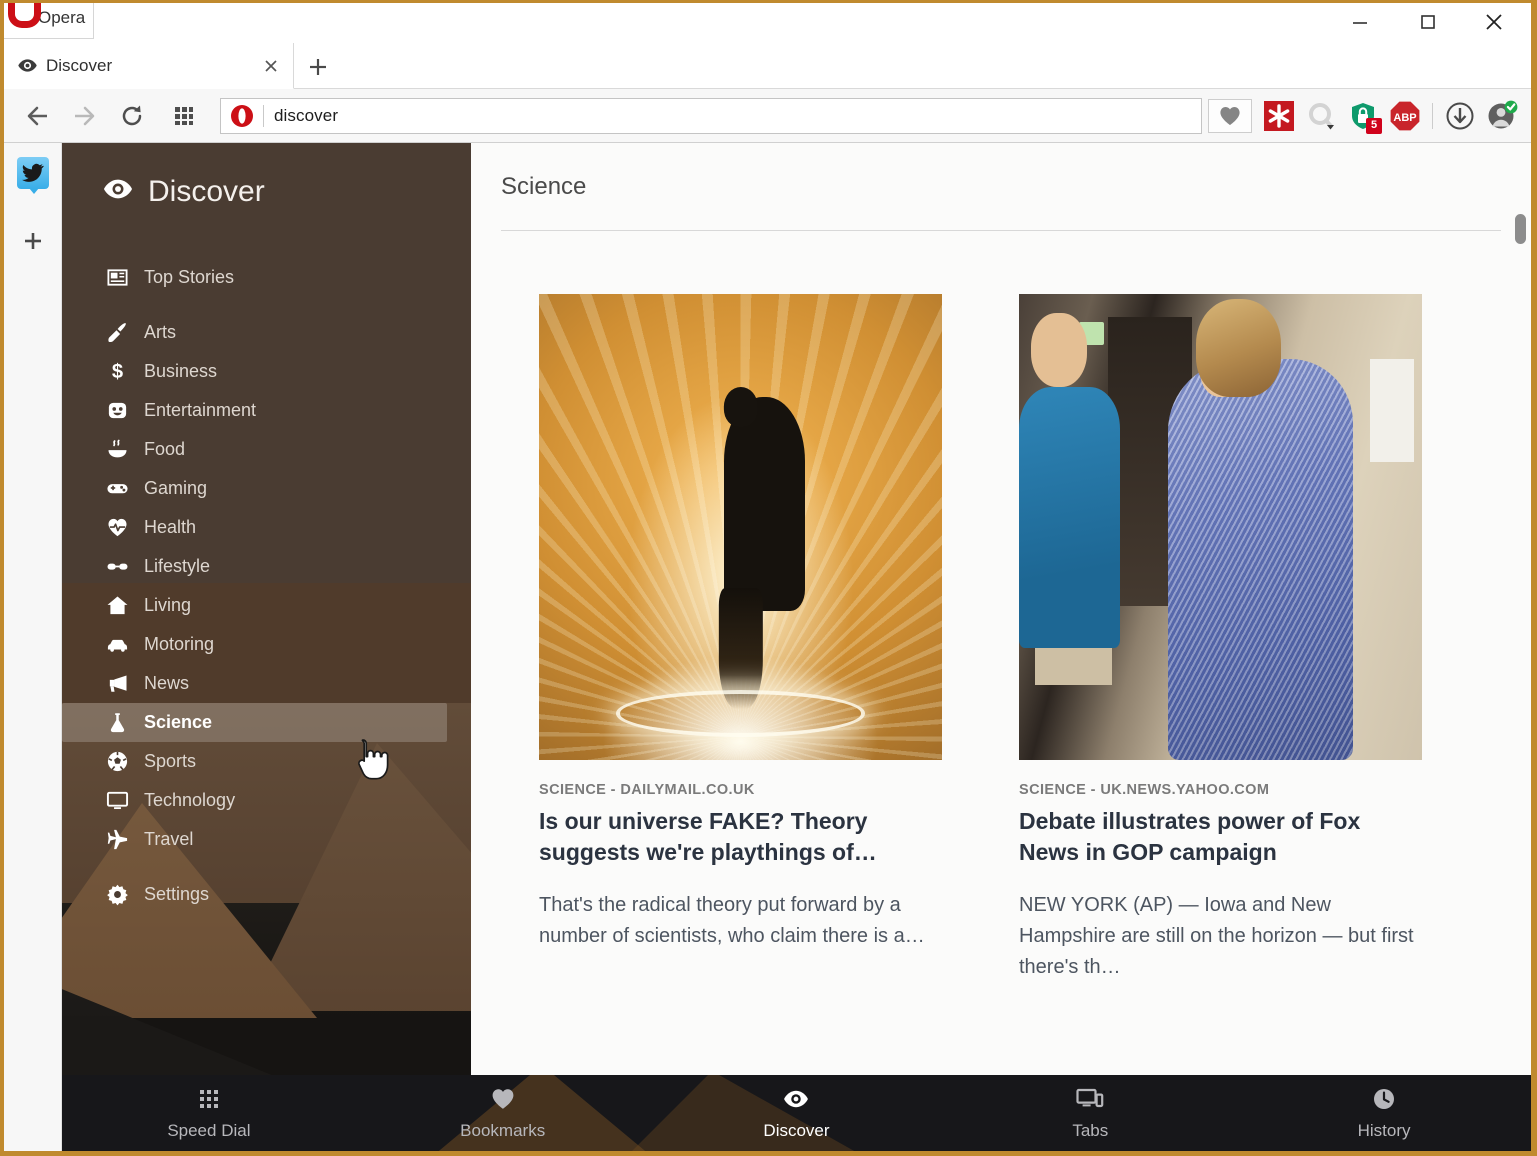  I want to click on reload-icon, so click(132, 116).